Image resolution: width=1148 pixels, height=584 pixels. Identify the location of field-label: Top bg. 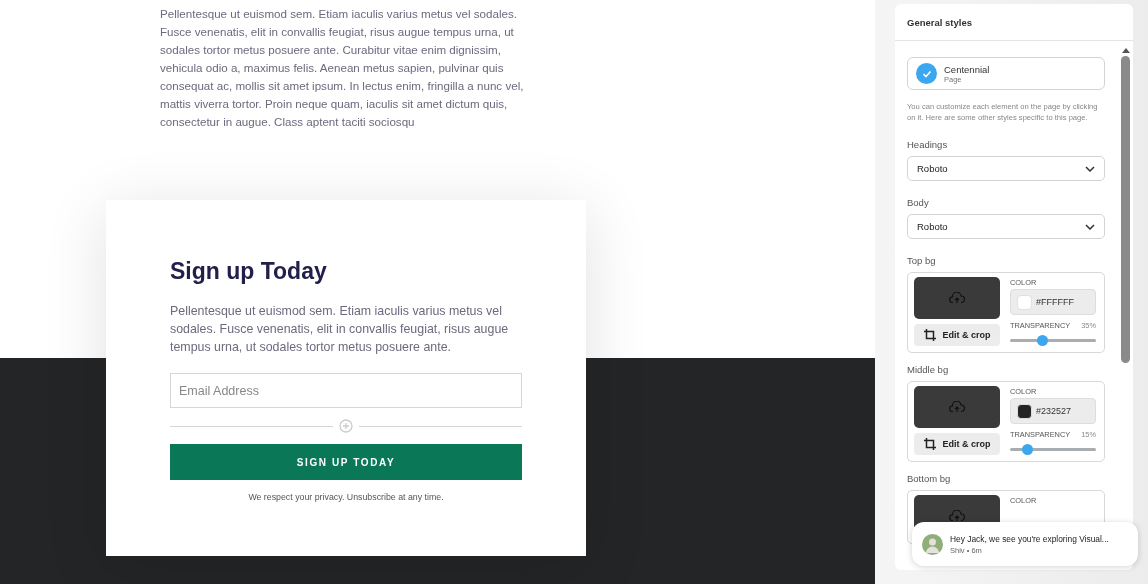
(922, 260).